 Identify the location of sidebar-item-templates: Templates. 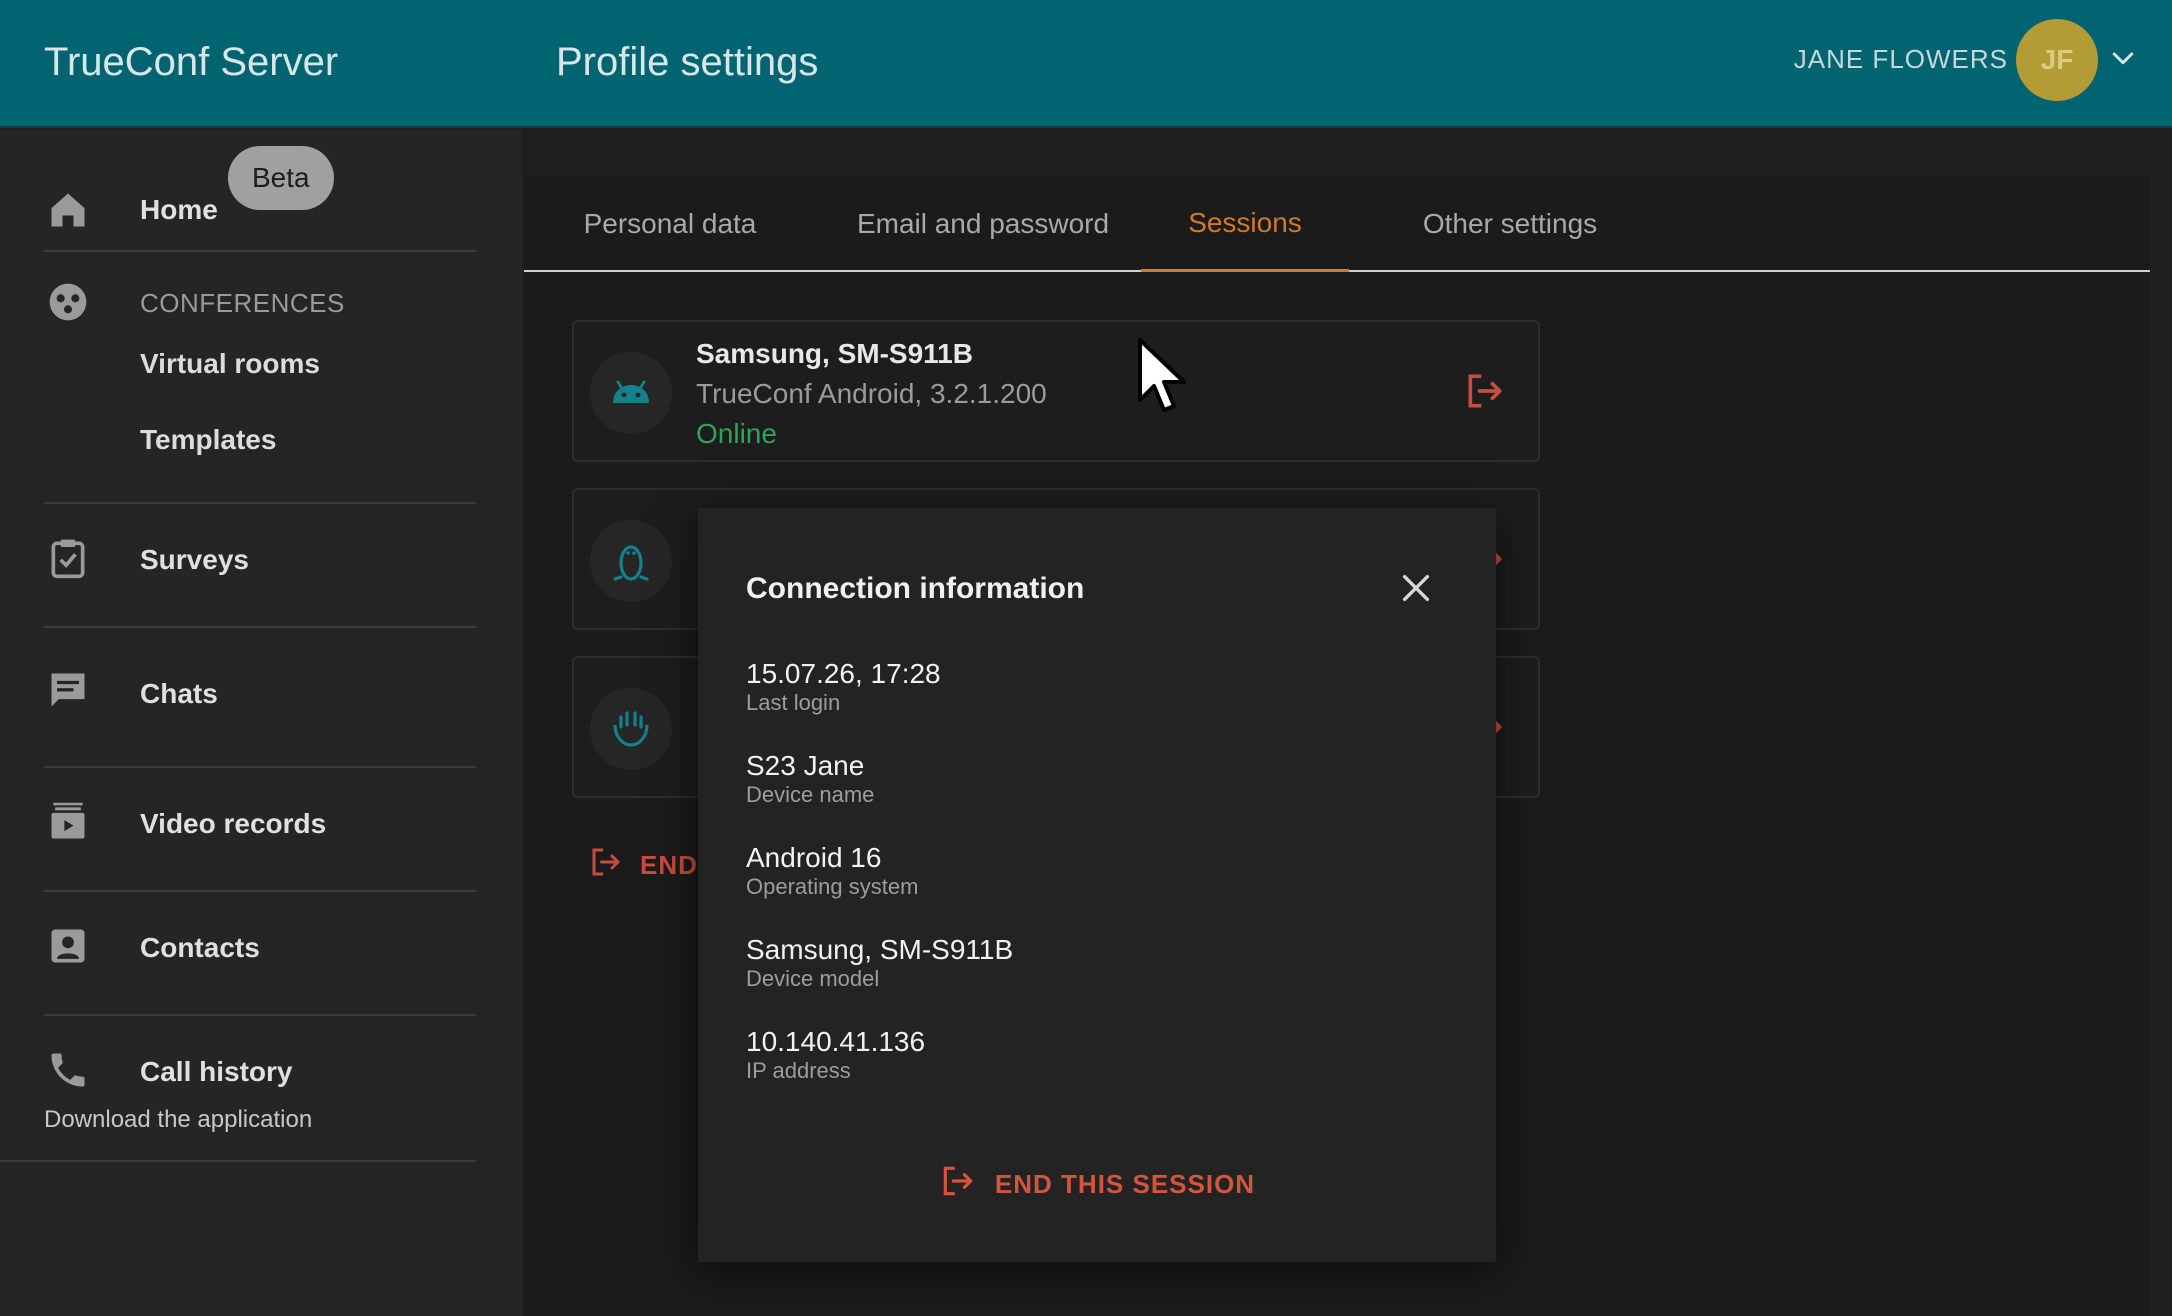
(208, 440).